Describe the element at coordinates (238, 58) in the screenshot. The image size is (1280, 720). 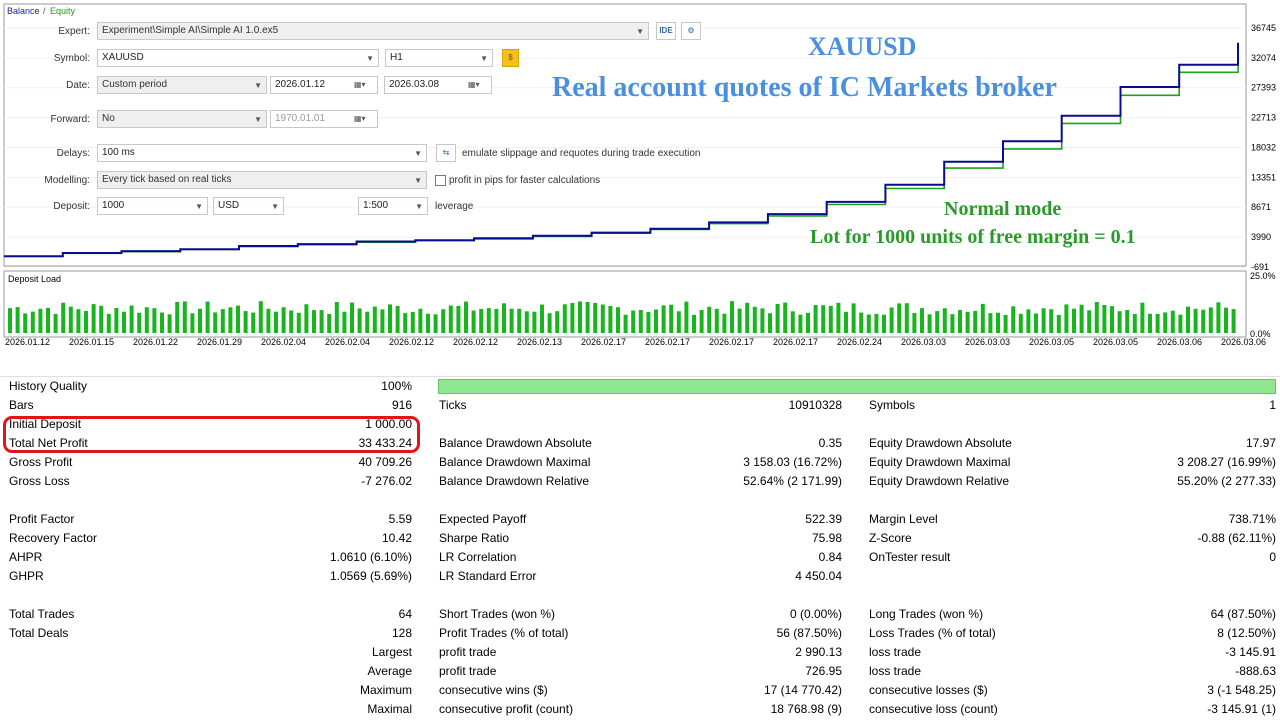
I see `symbol-select: XAUUSD ▼` at that location.